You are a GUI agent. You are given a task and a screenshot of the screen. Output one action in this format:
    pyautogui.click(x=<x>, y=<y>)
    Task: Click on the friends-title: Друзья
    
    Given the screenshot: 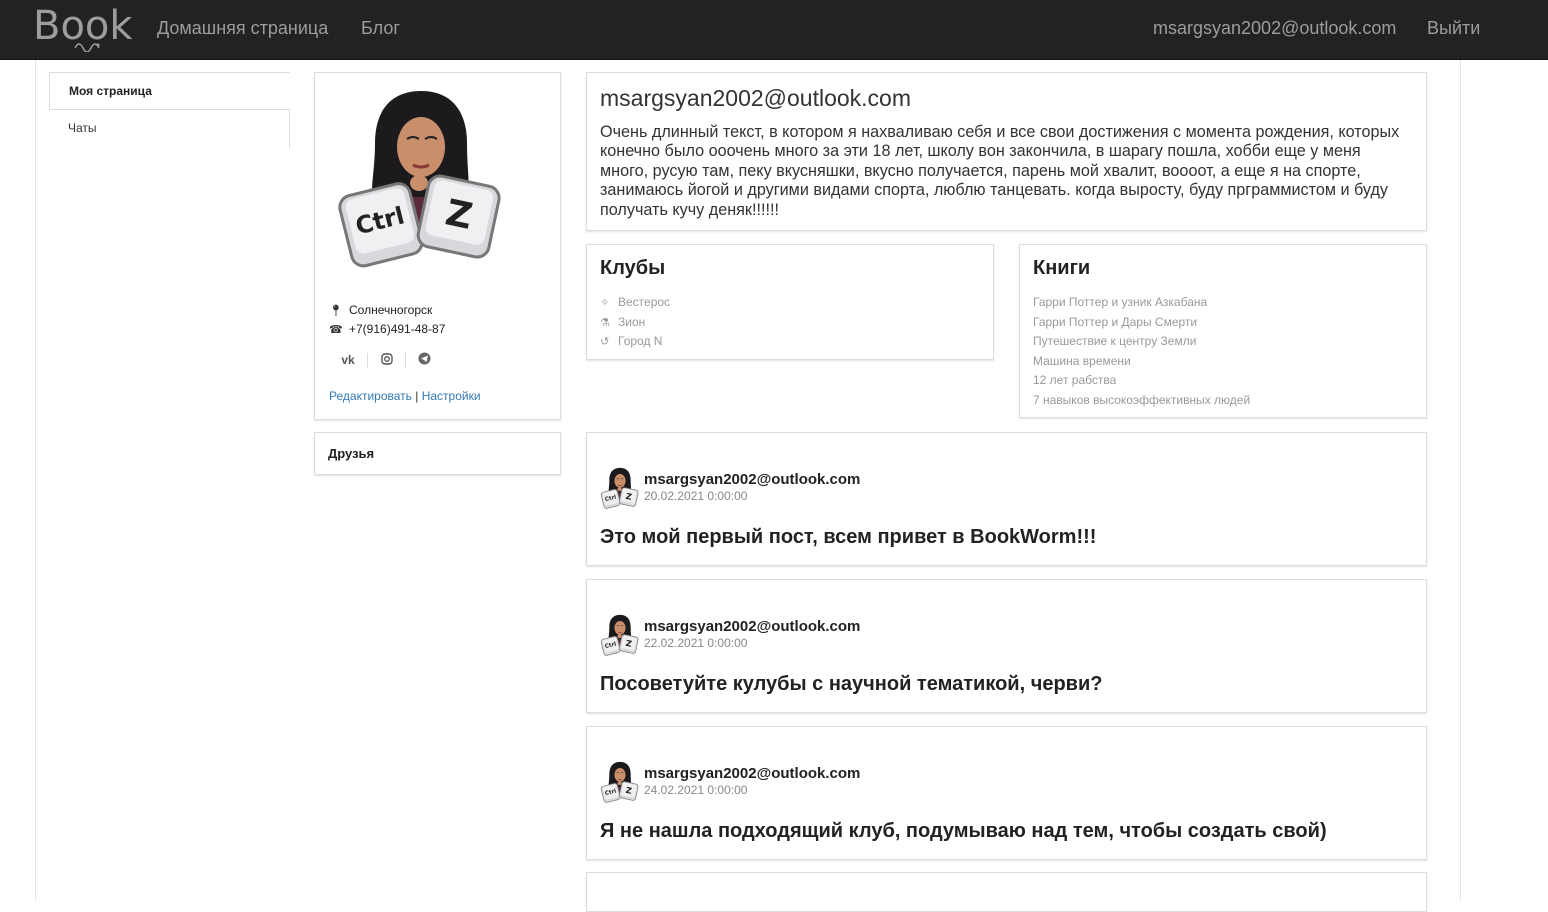 What is the action you would take?
    pyautogui.click(x=351, y=453)
    